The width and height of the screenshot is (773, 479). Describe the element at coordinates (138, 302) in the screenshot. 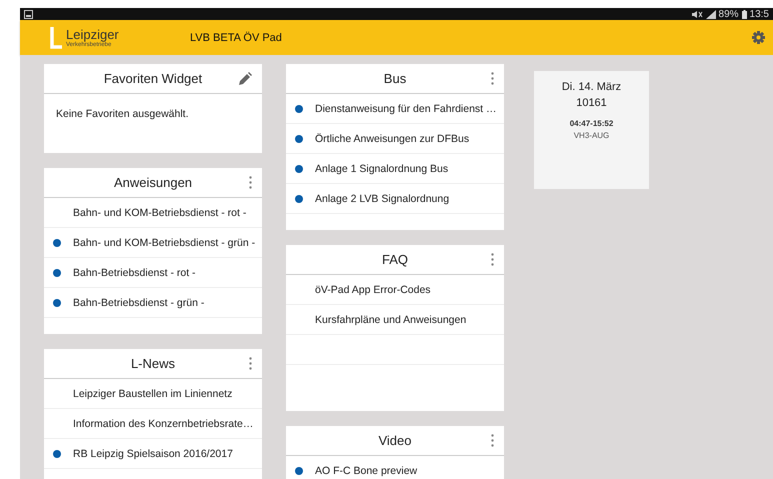

I see `list-item: Bahn-Betriebsdienst - grün -` at that location.